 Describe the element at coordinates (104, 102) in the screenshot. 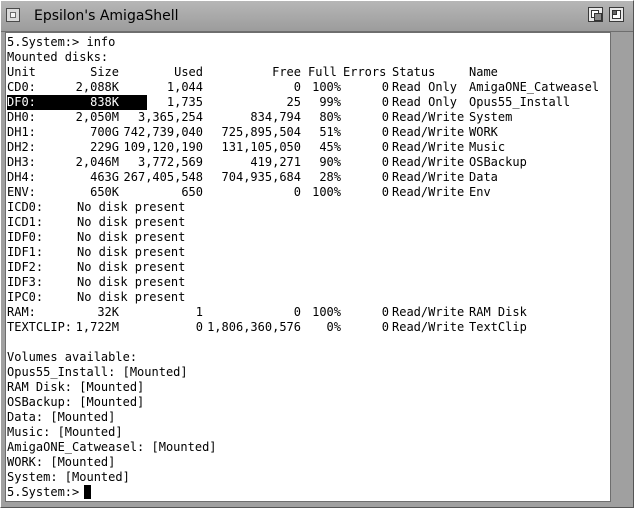

I see `disk-size: 838K` at that location.